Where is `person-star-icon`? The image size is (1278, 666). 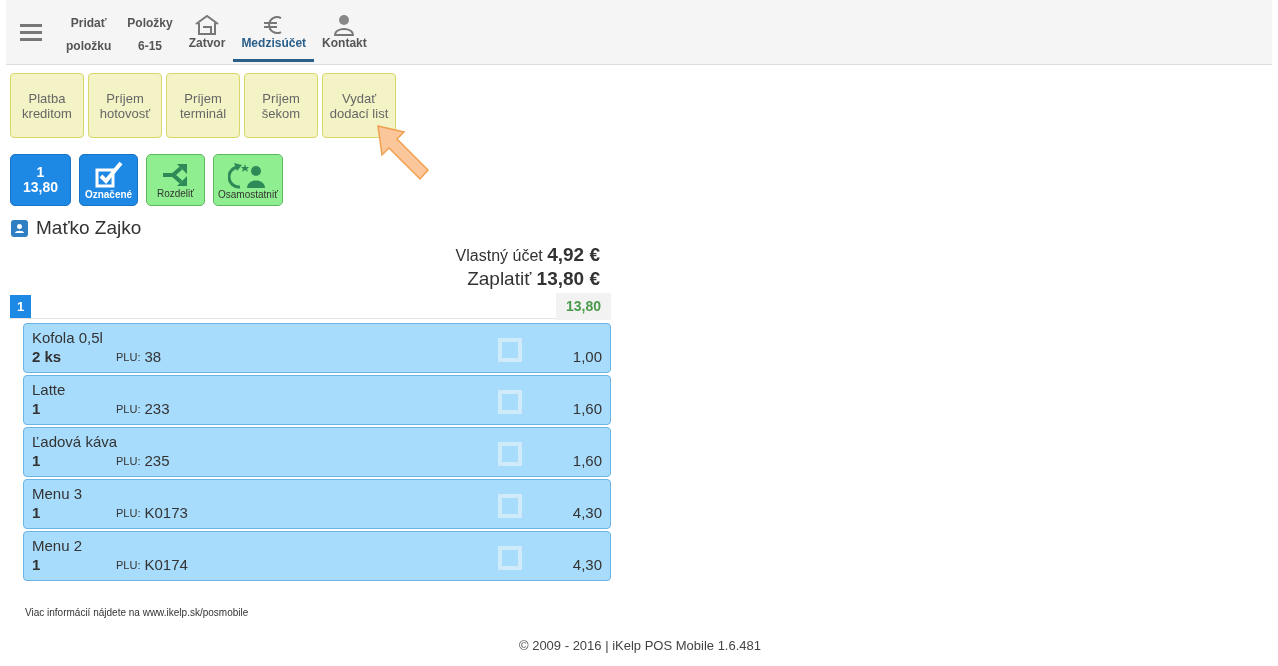 person-star-icon is located at coordinates (247, 174).